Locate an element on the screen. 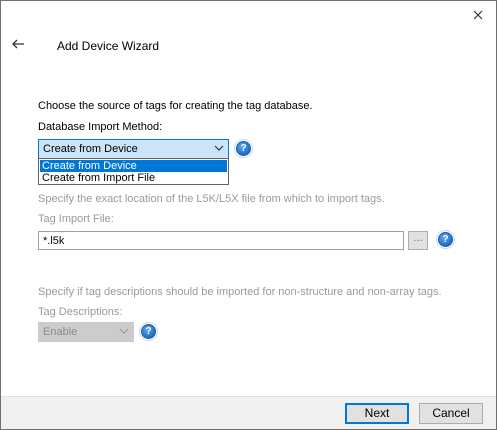 This screenshot has width=497, height=430. dropdown-option-device: Create from Device is located at coordinates (133, 166).